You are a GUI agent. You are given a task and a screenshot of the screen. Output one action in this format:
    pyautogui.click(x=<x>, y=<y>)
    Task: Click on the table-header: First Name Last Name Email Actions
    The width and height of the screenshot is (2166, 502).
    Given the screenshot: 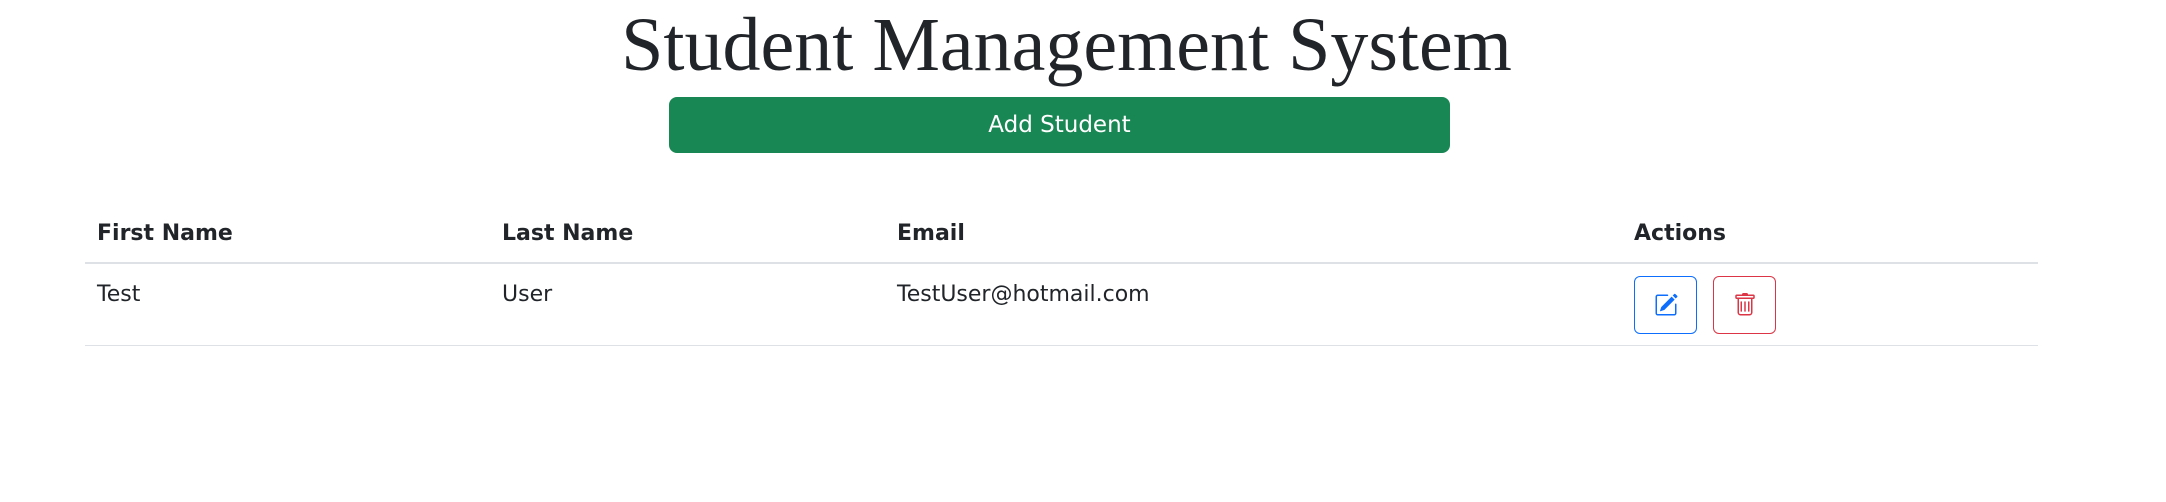 What is the action you would take?
    pyautogui.click(x=1061, y=234)
    